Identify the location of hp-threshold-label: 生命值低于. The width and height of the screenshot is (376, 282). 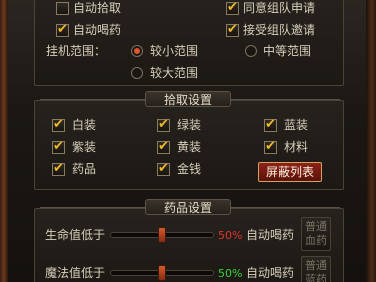
(75, 235).